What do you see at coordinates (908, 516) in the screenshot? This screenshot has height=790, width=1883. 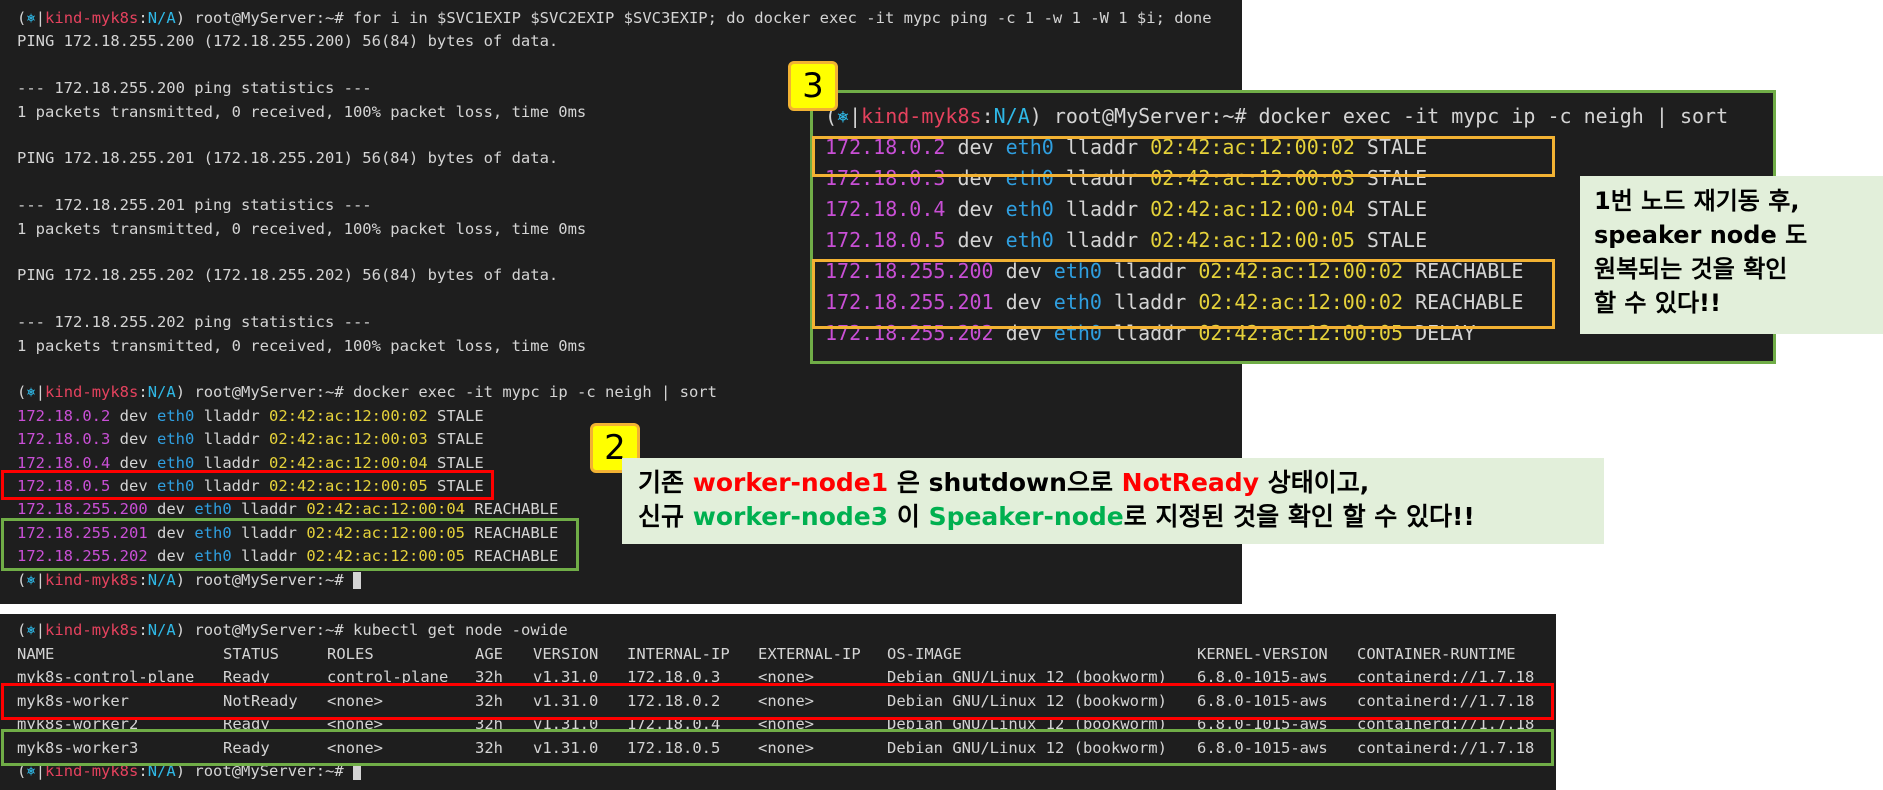 I see `callout2-text: 이` at bounding box center [908, 516].